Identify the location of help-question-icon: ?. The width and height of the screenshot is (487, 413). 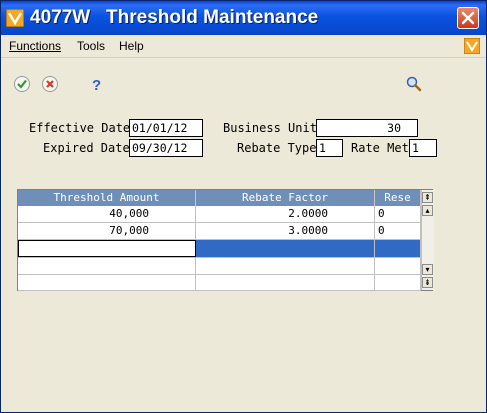
(96, 84).